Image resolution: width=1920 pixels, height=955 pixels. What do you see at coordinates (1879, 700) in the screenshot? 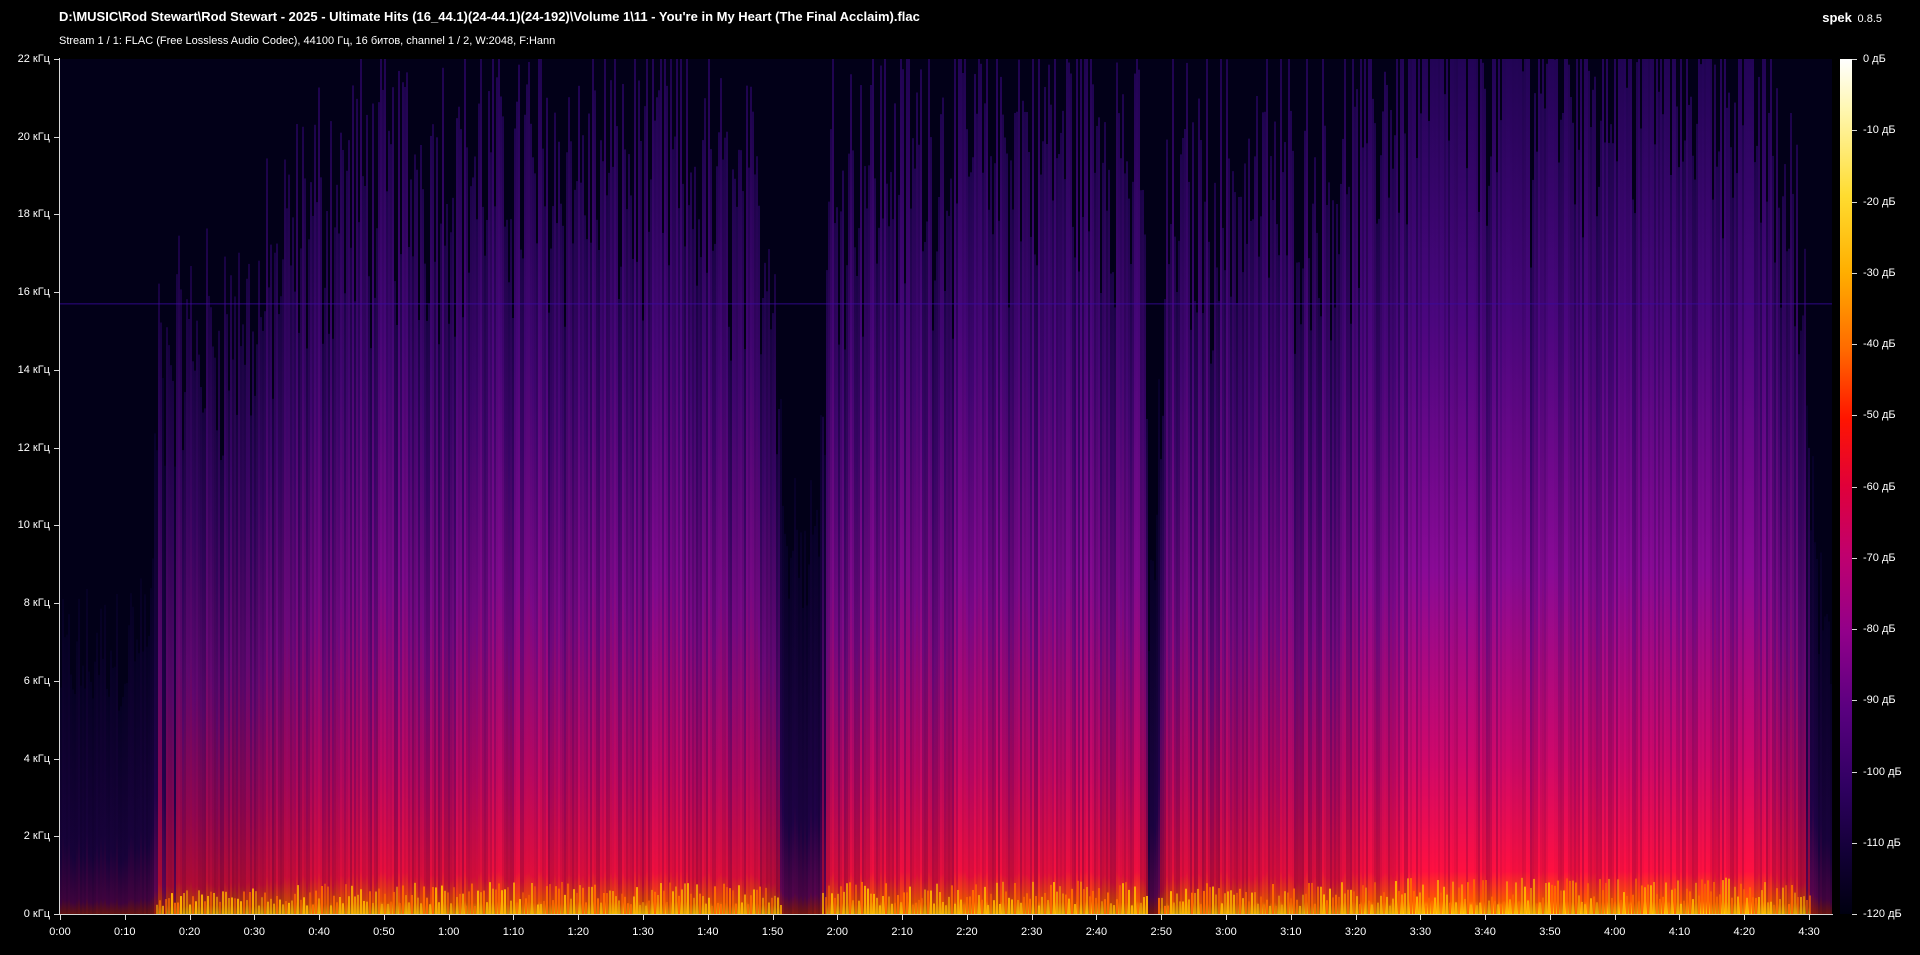
I see `db-tick-label: -90 дБ` at bounding box center [1879, 700].